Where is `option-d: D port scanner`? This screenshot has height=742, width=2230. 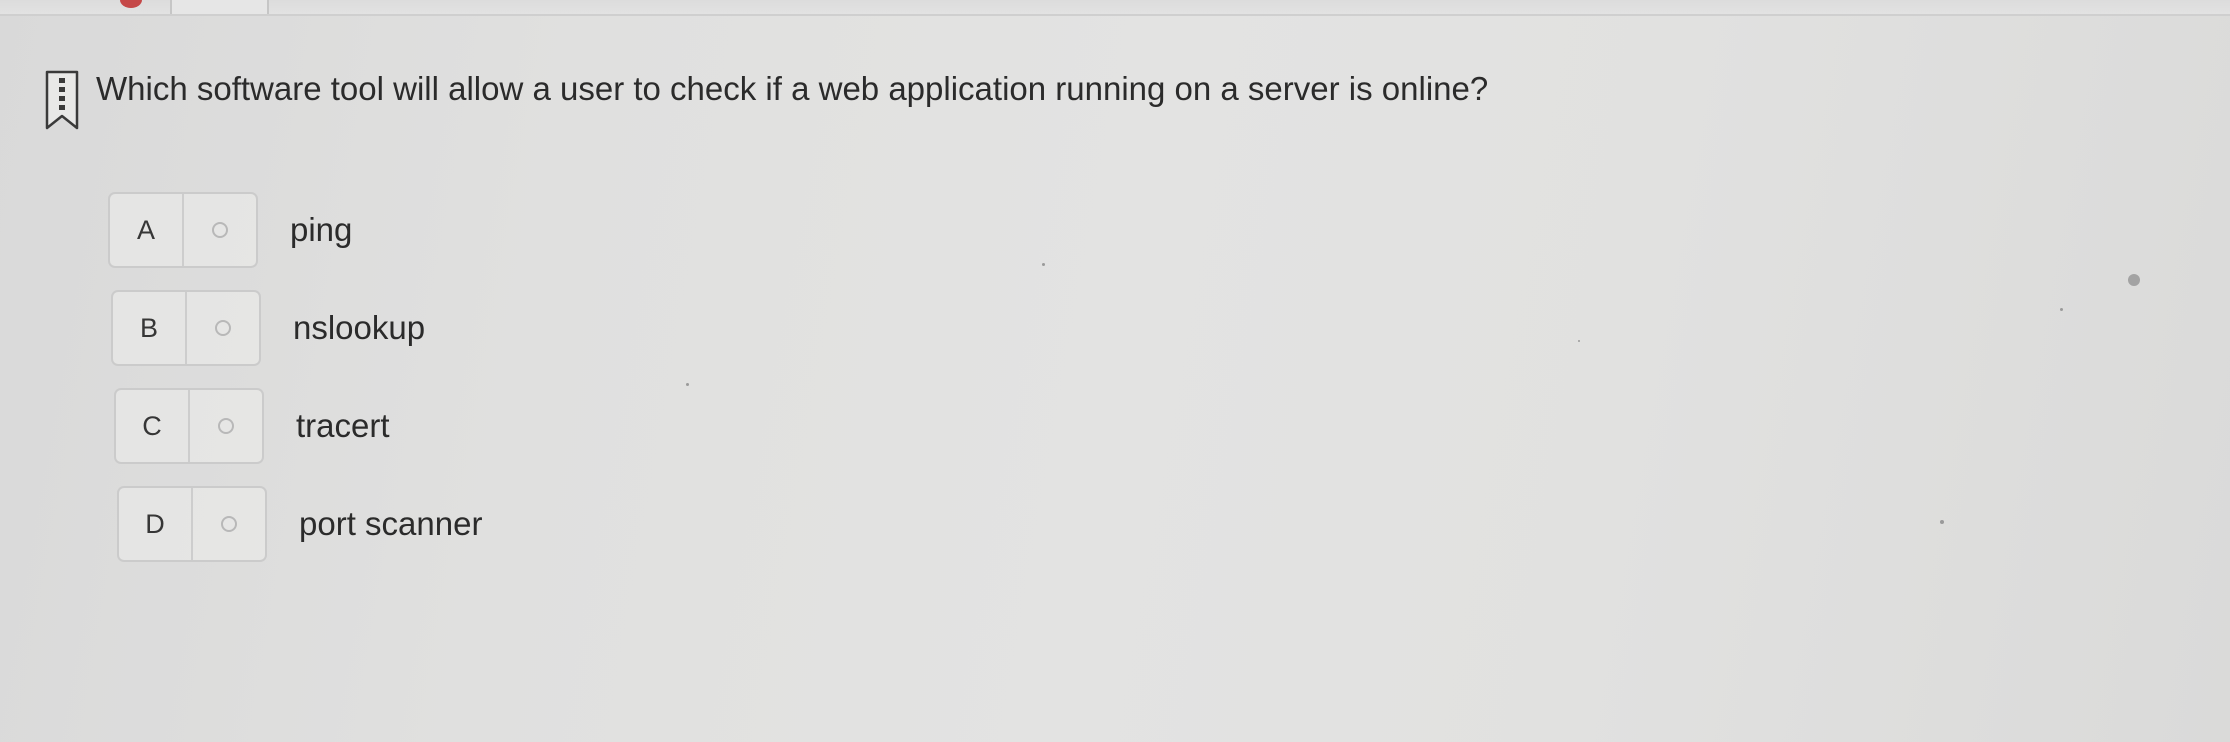
option-d: D port scanner is located at coordinates (299, 524).